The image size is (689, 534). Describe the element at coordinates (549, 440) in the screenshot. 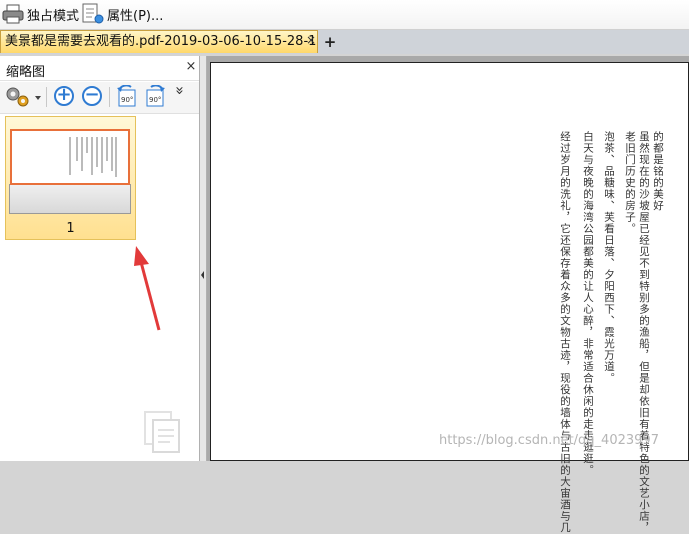

I see `watermark: https://blog.csdn.net/qq_4023997` at that location.